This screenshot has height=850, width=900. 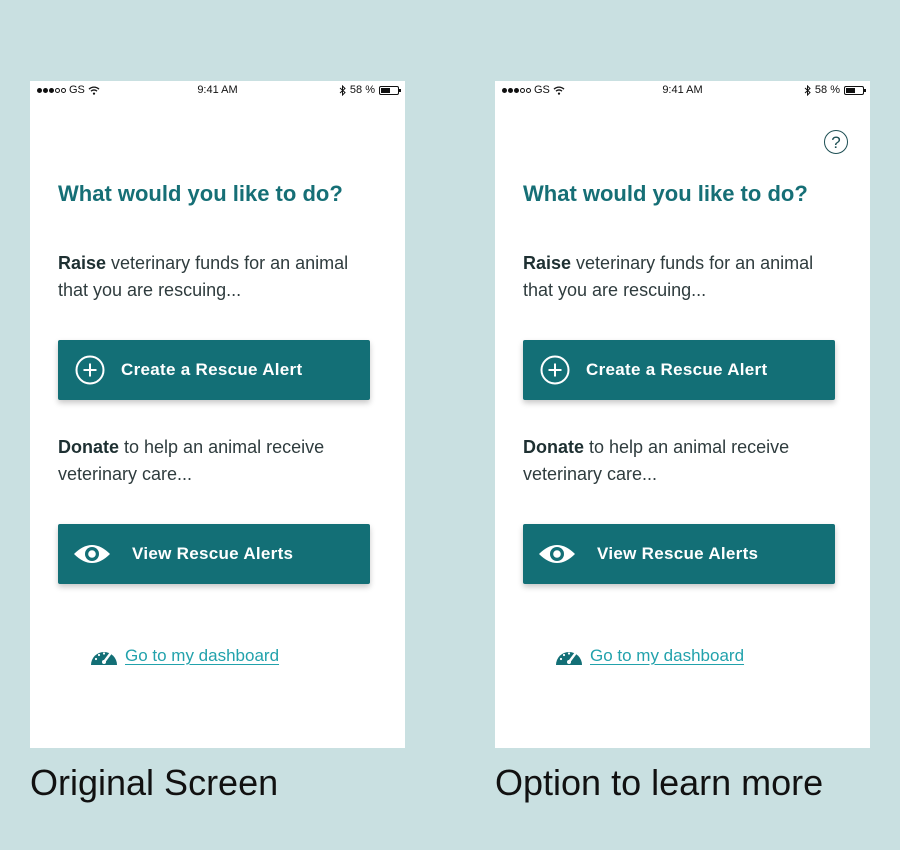 What do you see at coordinates (836, 142) in the screenshot?
I see `help-question-icon: ?` at bounding box center [836, 142].